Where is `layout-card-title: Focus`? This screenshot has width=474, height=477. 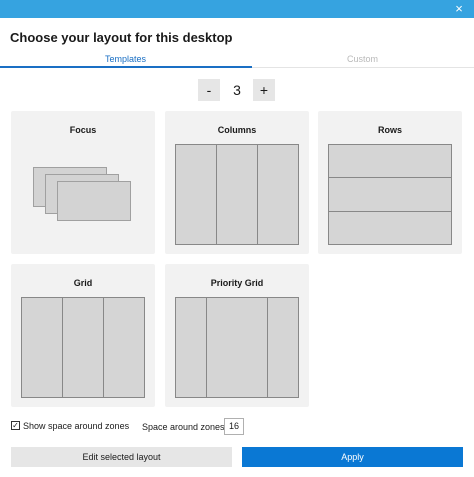
layout-card-title: Focus is located at coordinates (83, 130).